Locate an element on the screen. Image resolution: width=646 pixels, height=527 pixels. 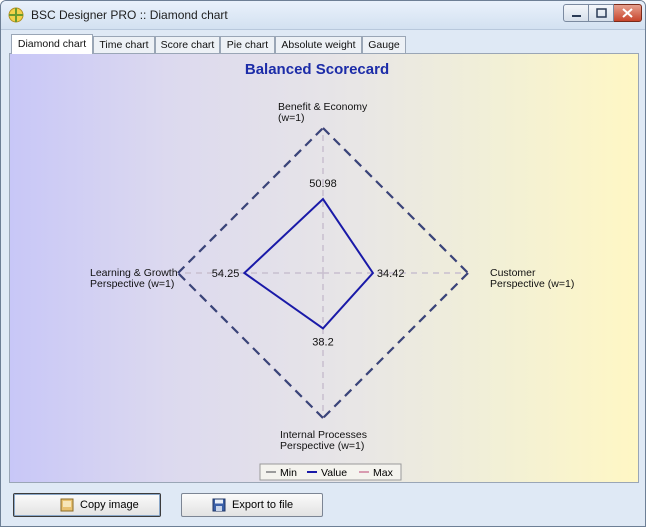
axis-label-right: Customer Perspective (w=1) is located at coordinates (532, 278).